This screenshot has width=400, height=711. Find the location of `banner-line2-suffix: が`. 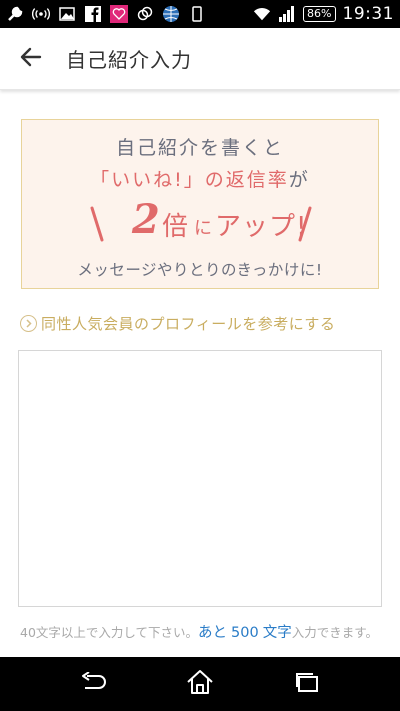

banner-line2-suffix: が is located at coordinates (299, 180).